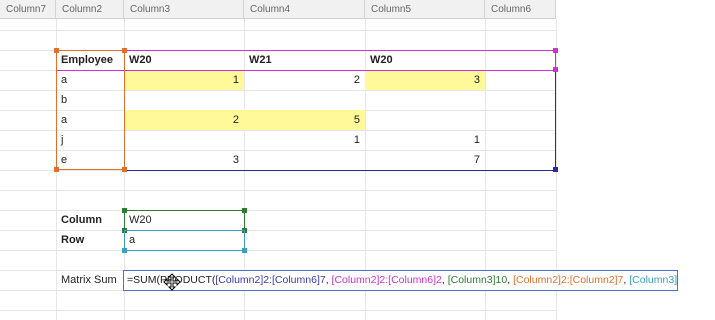 The image size is (715, 320). I want to click on row-label-cell: j, so click(90, 140).